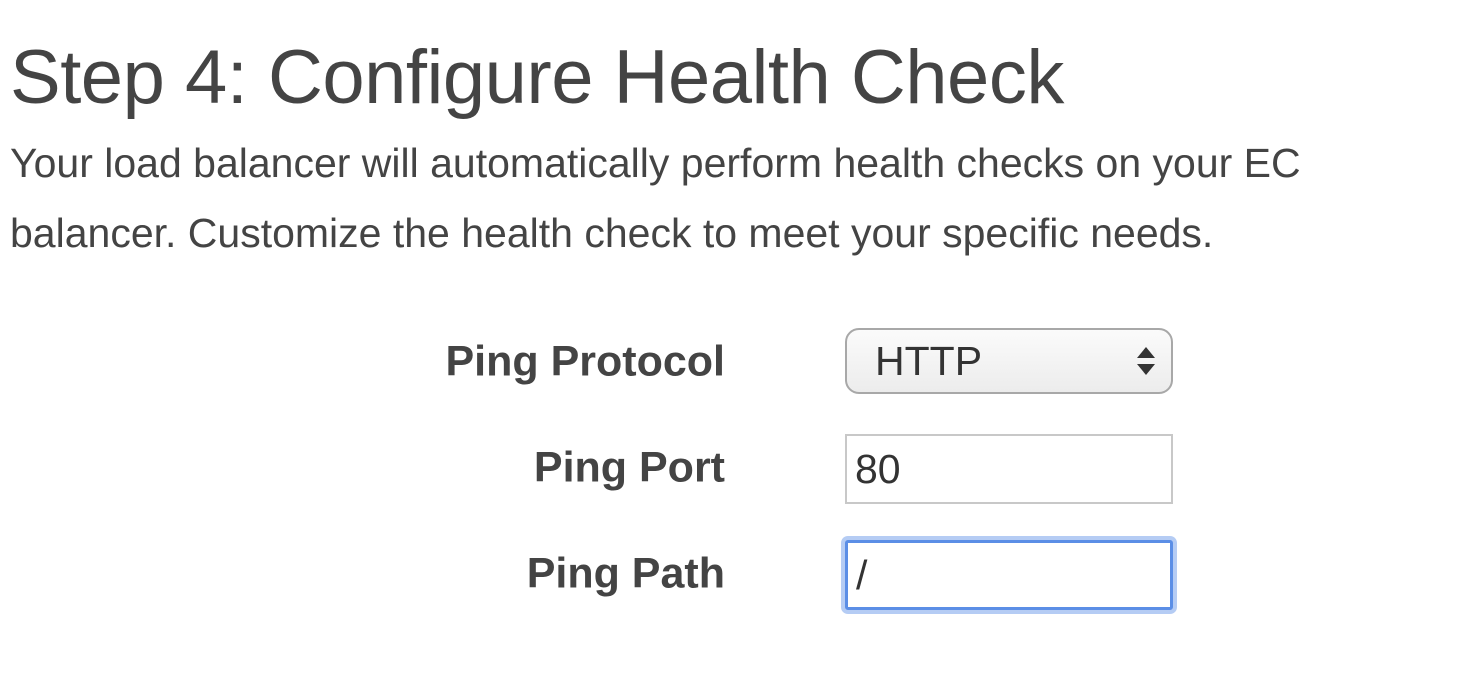 Image resolution: width=1462 pixels, height=684 pixels. I want to click on ping-protocol-label: Ping Protocol, so click(585, 361).